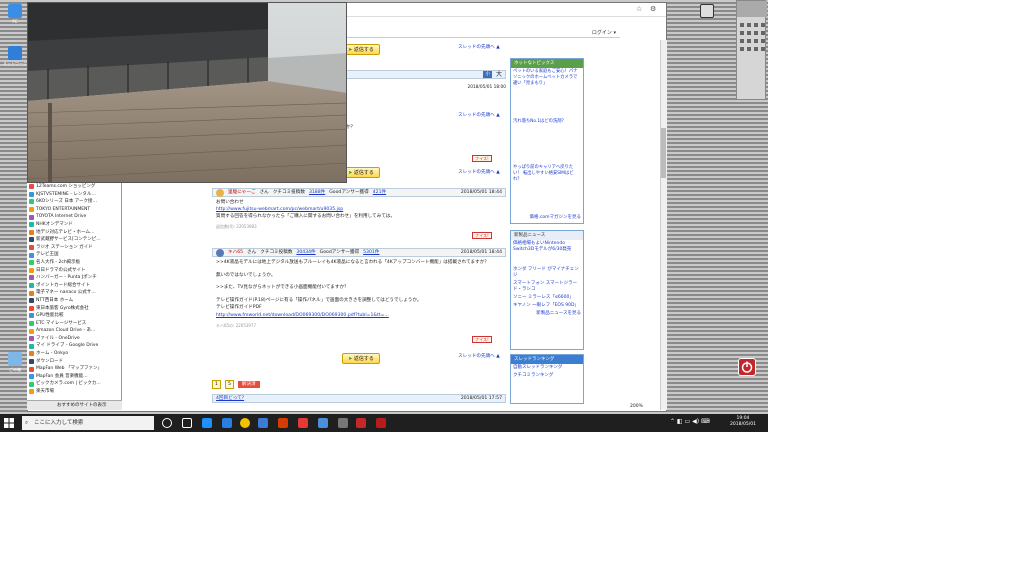  Describe the element at coordinates (187, 92) in the screenshot. I see `photo-window` at that location.